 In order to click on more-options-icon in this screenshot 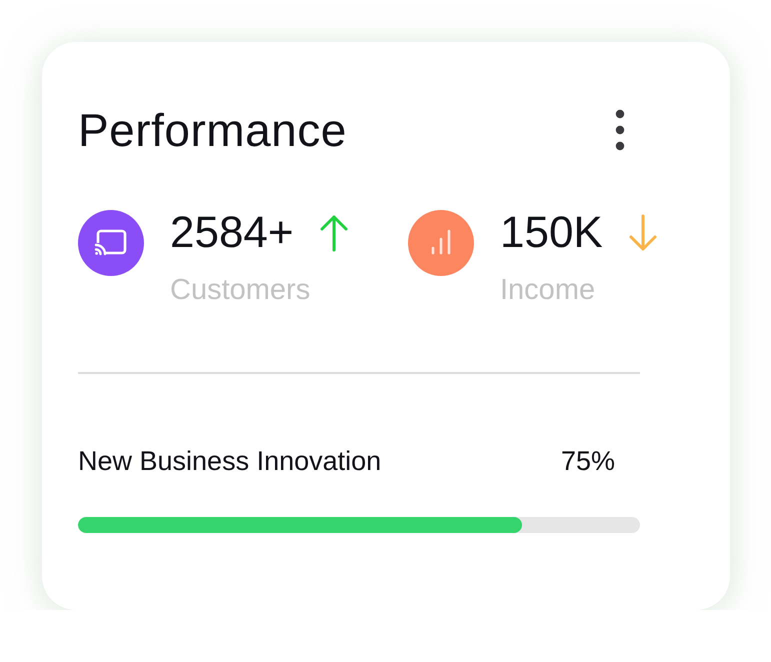, I will do `click(620, 130)`.